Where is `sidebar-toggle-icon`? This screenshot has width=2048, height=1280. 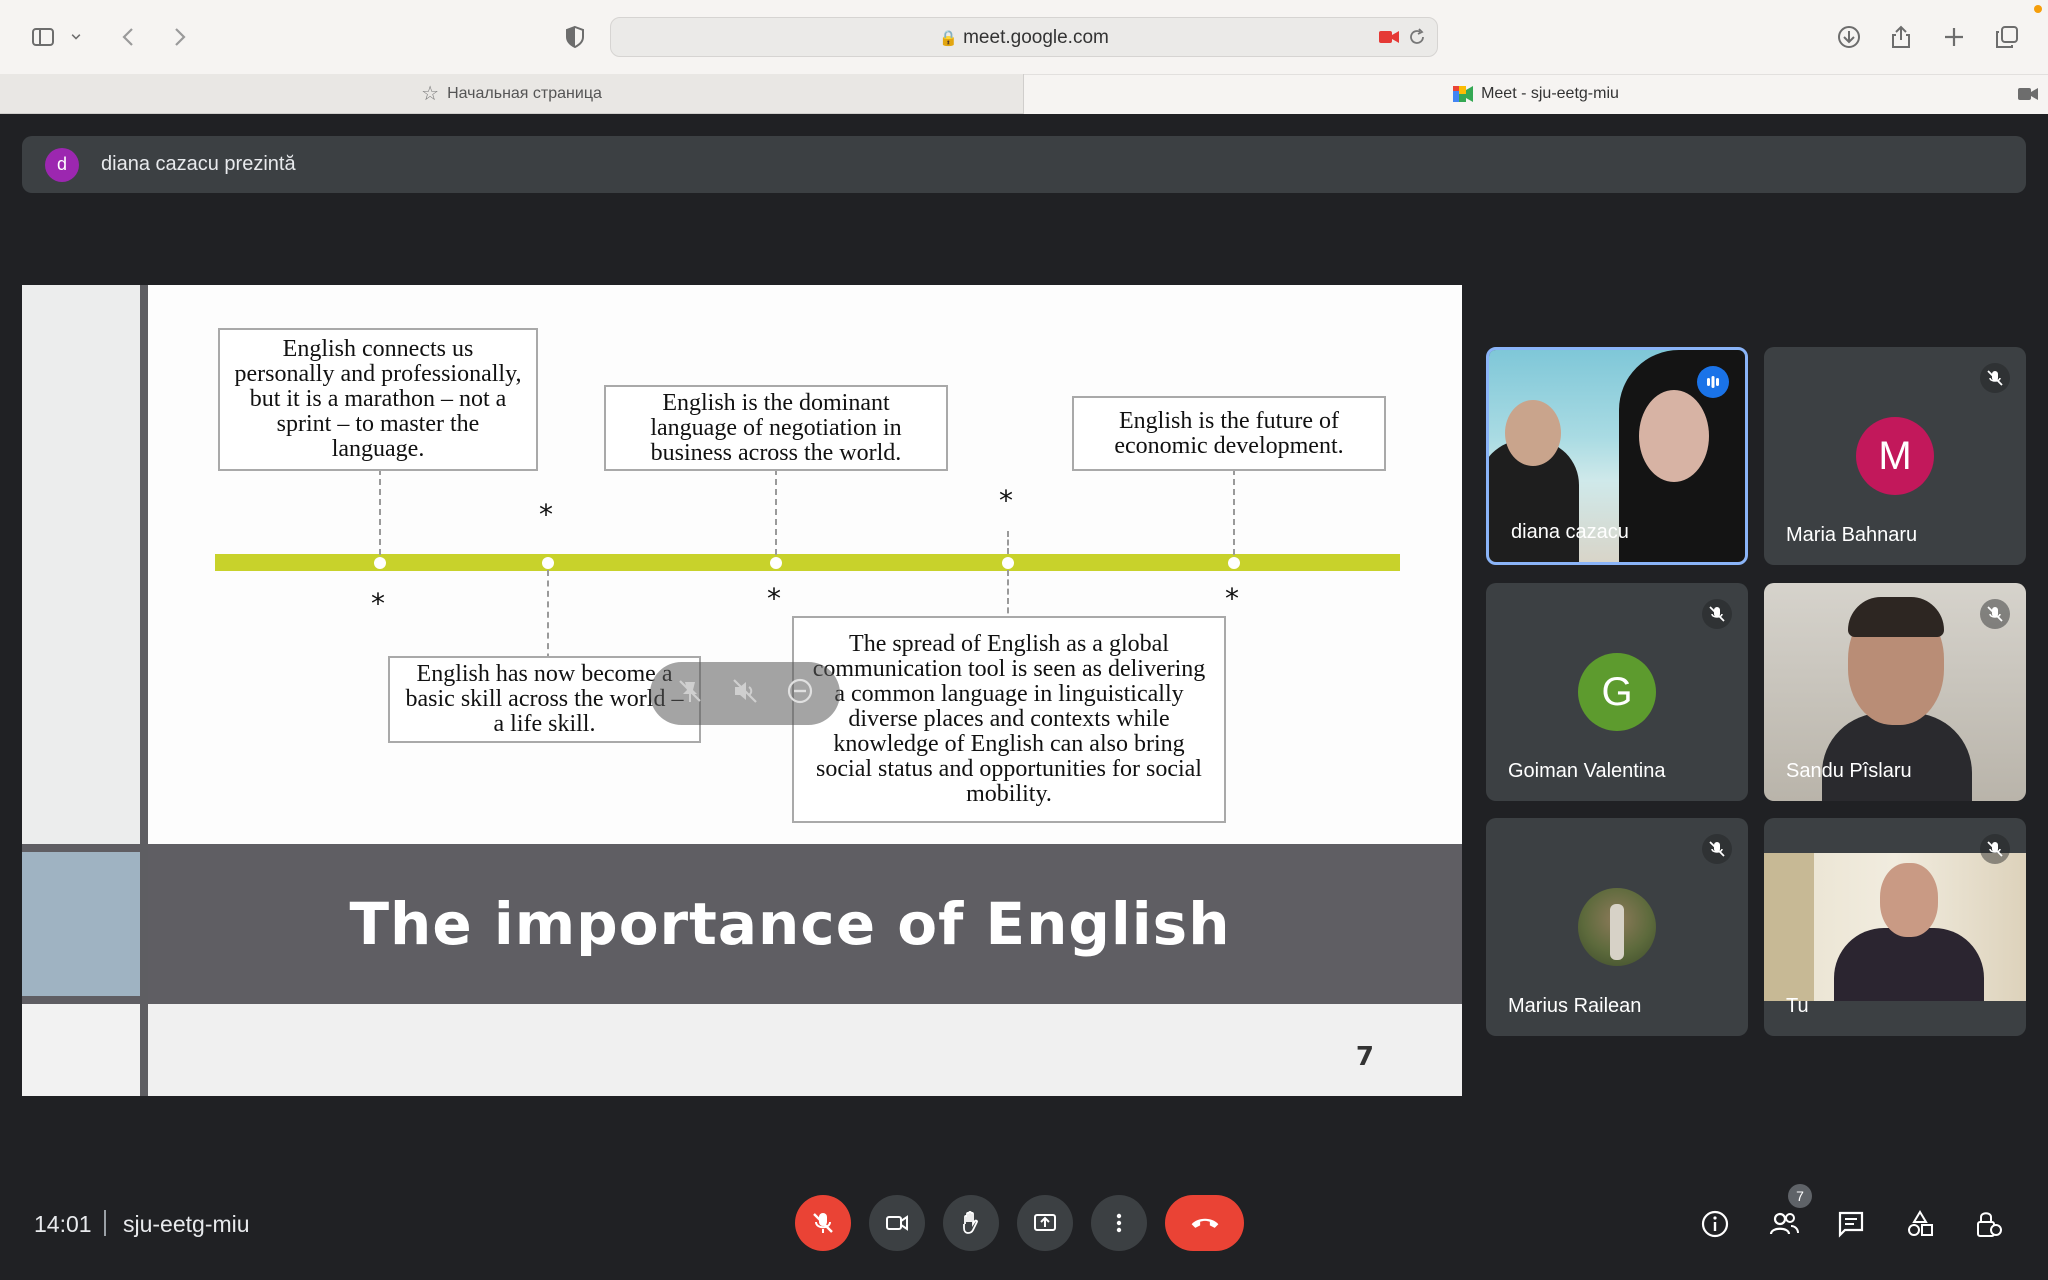 sidebar-toggle-icon is located at coordinates (43, 37).